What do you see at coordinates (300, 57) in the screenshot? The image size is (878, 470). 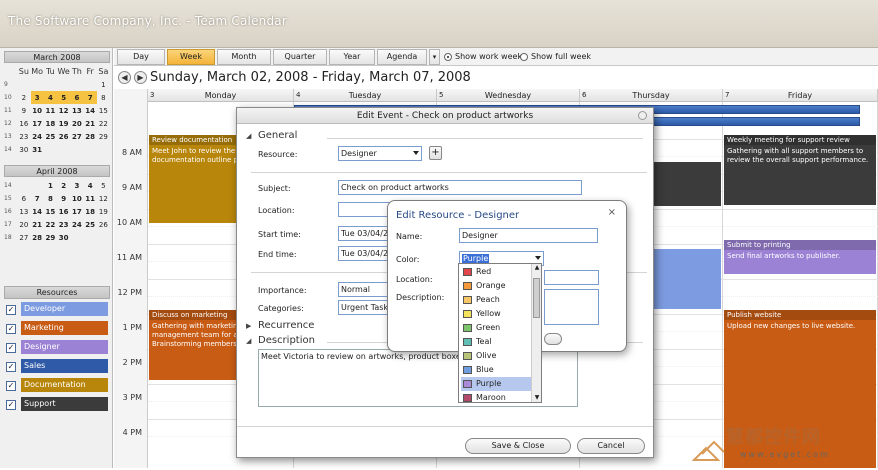 I see `tab-quarter: Quarter` at bounding box center [300, 57].